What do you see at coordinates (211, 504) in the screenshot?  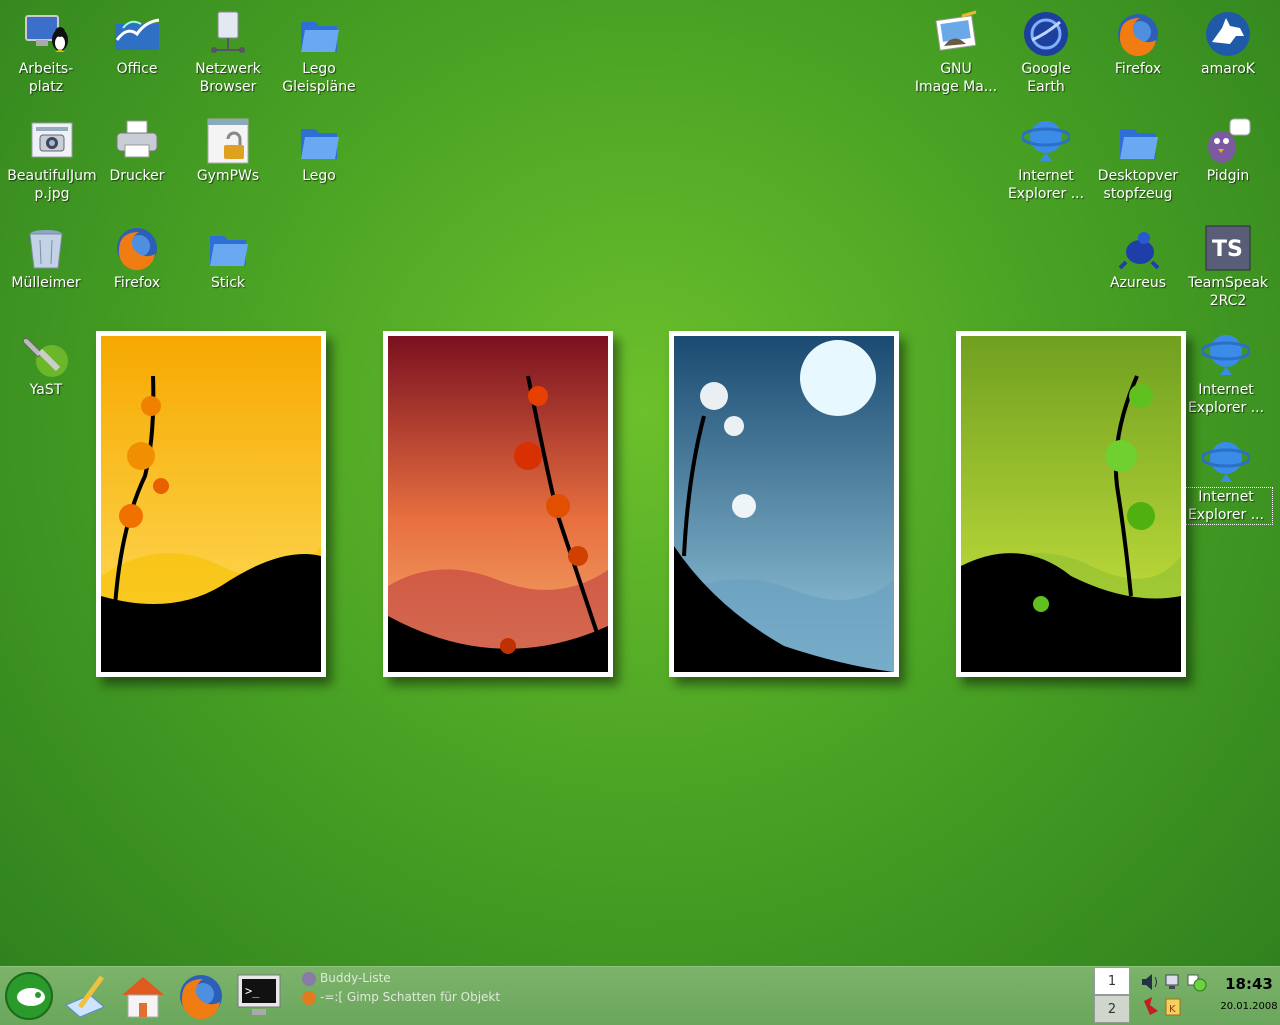 I see `wallpaper-frame-autumn-yellow` at bounding box center [211, 504].